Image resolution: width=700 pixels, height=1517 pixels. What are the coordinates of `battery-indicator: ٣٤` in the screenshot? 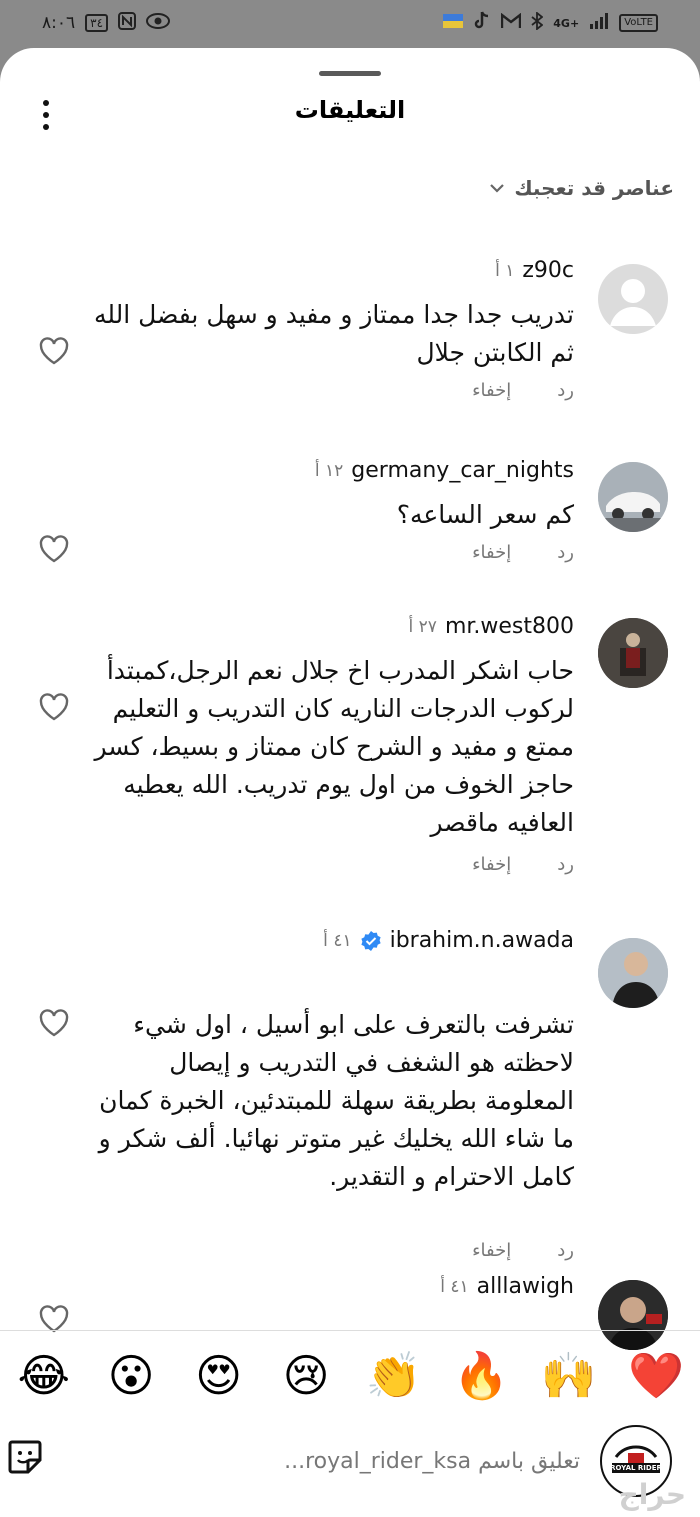 It's located at (97, 23).